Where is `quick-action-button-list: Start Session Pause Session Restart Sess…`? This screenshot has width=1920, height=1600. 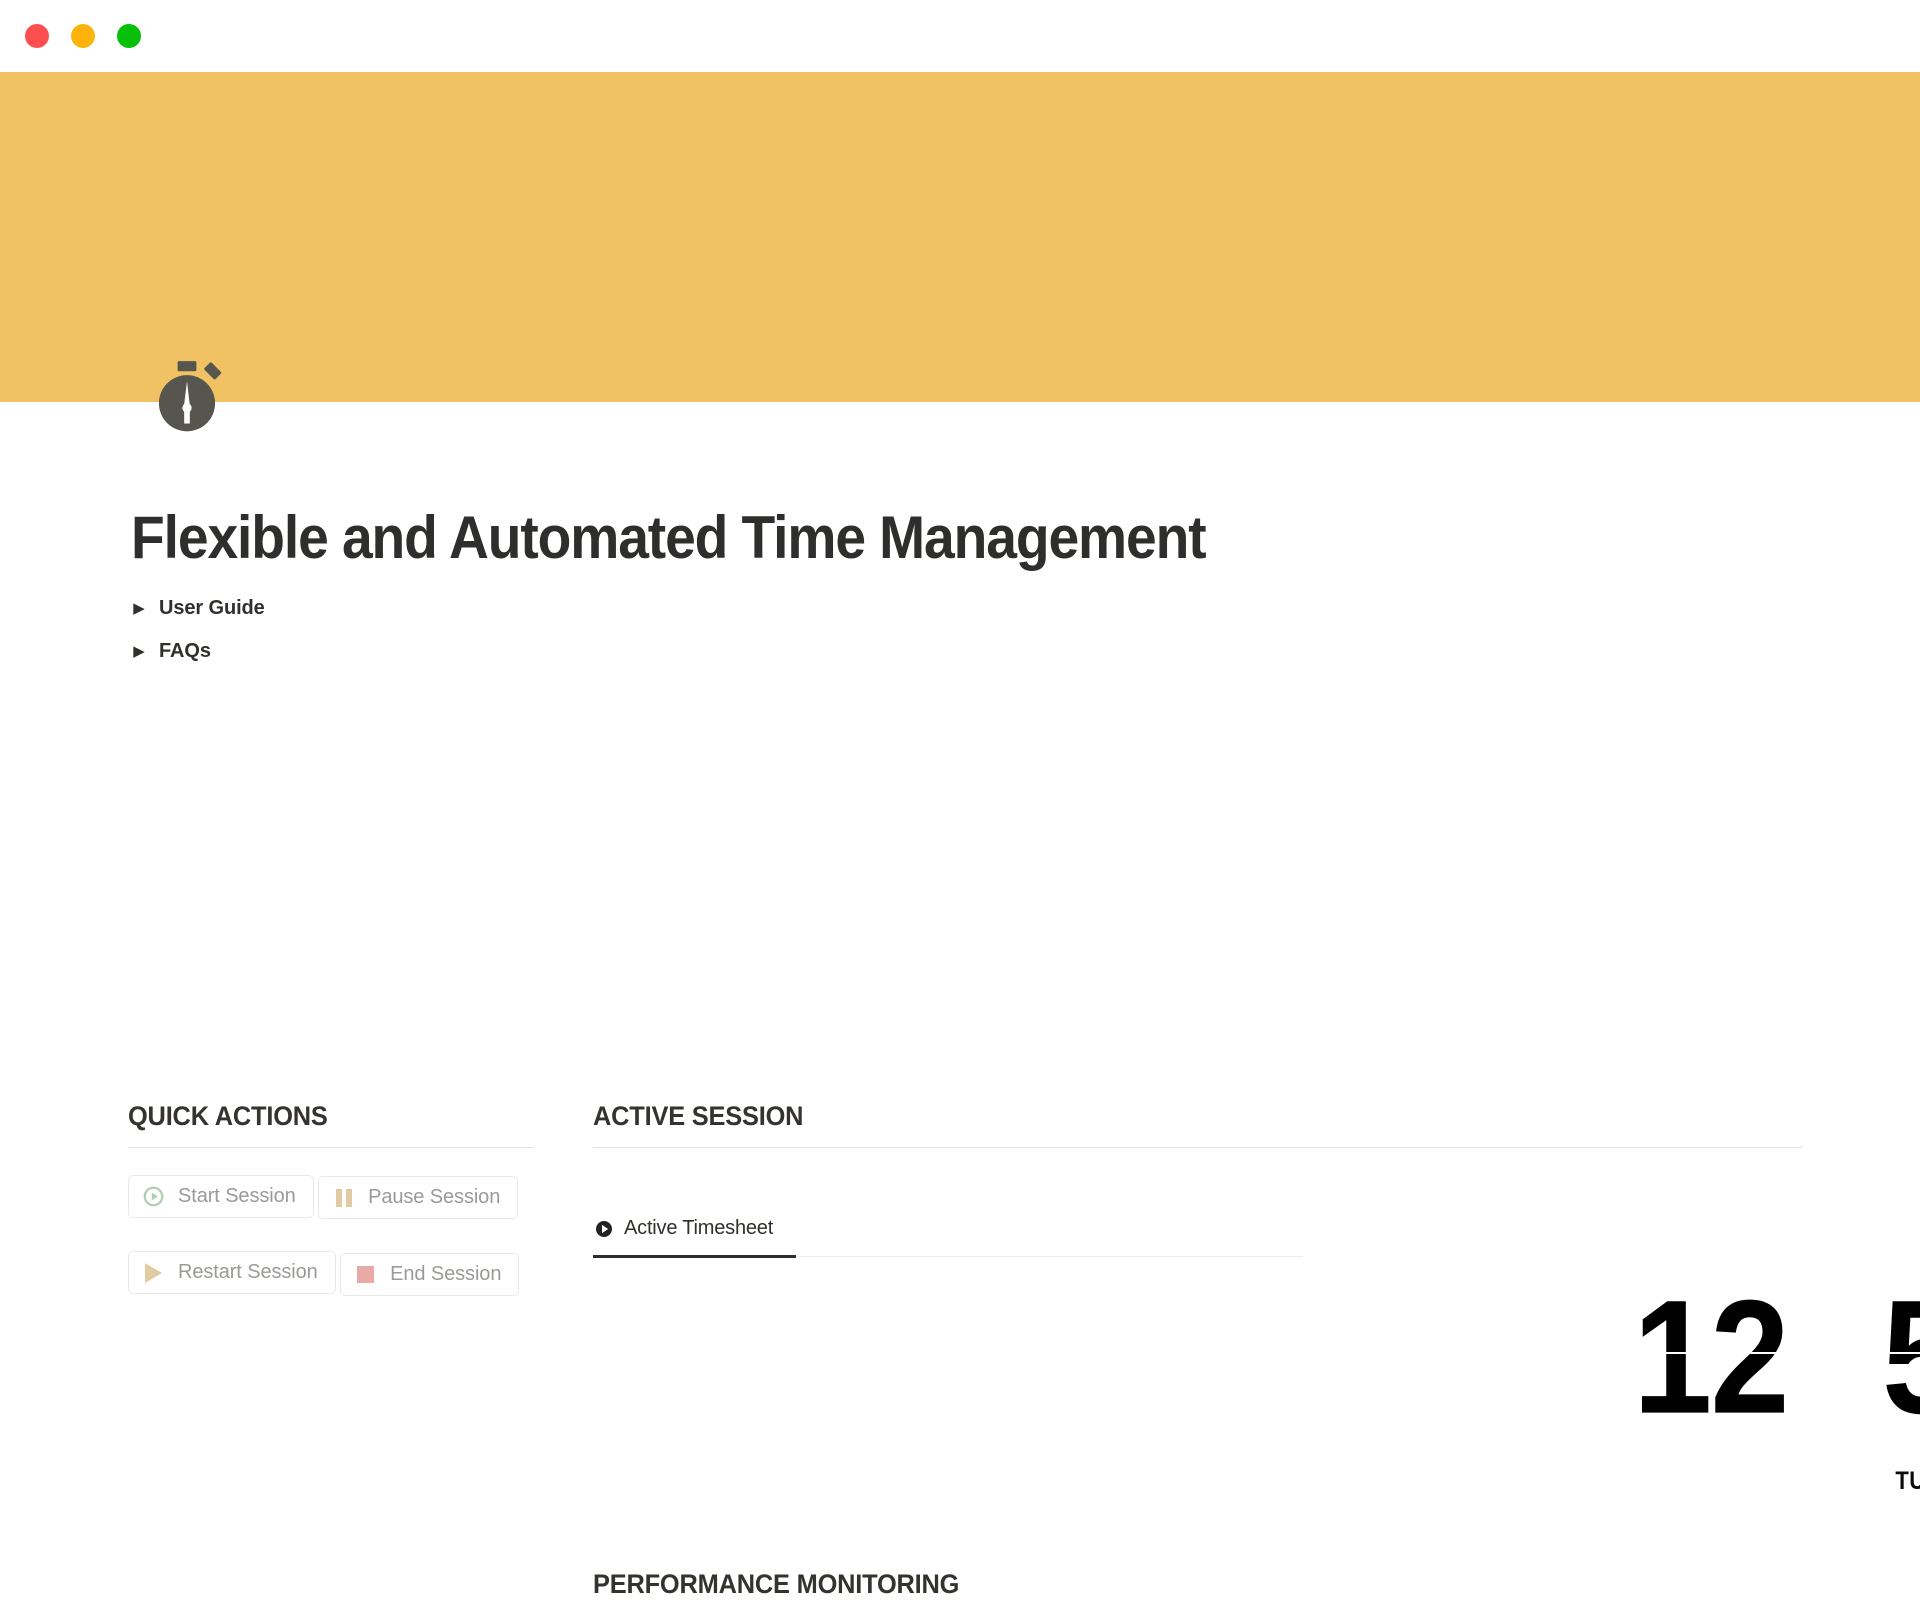
quick-action-button-list: Start Session Pause Session Restart Sess… is located at coordinates (331, 1251).